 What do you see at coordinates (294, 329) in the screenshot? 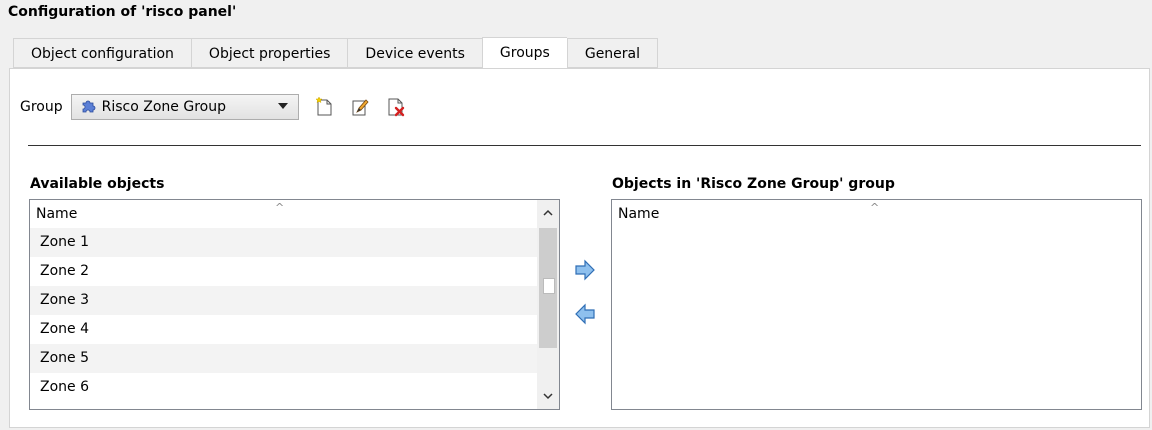
I see `list-item: Zone 4` at bounding box center [294, 329].